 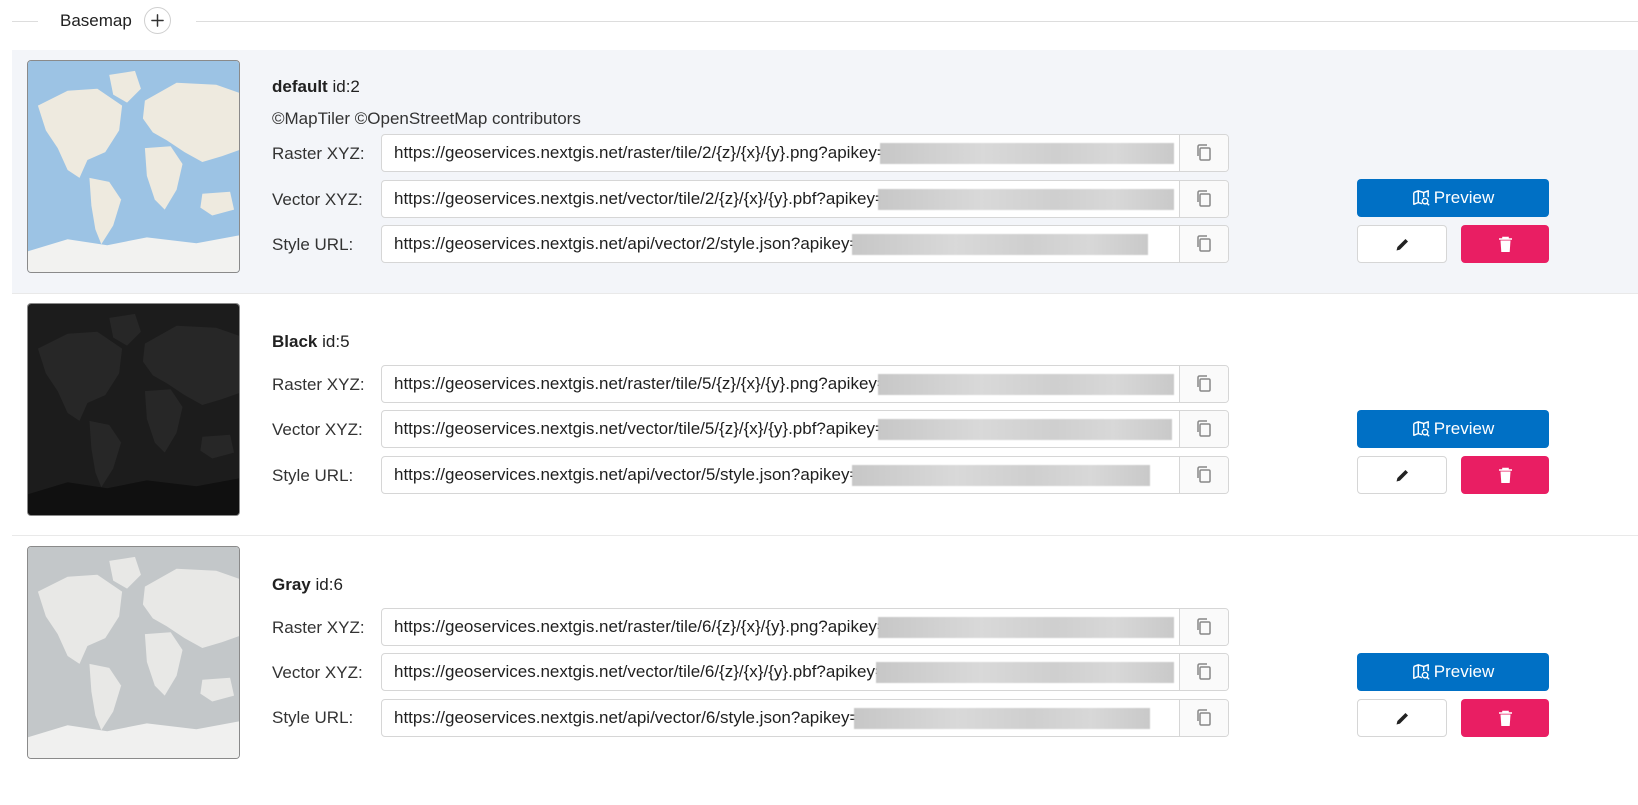 I want to click on basemap-id: id:2, so click(x=346, y=86).